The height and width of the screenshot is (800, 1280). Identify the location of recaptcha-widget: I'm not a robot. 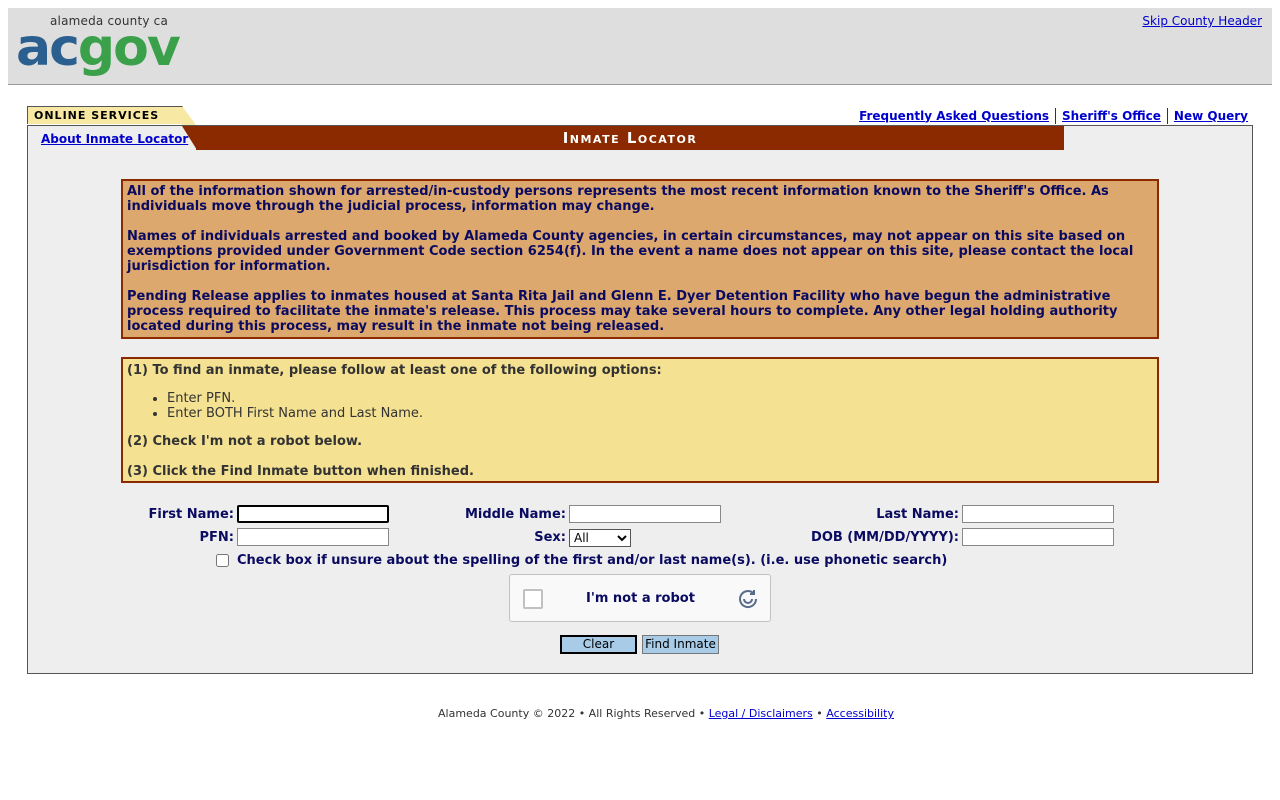
(640, 598).